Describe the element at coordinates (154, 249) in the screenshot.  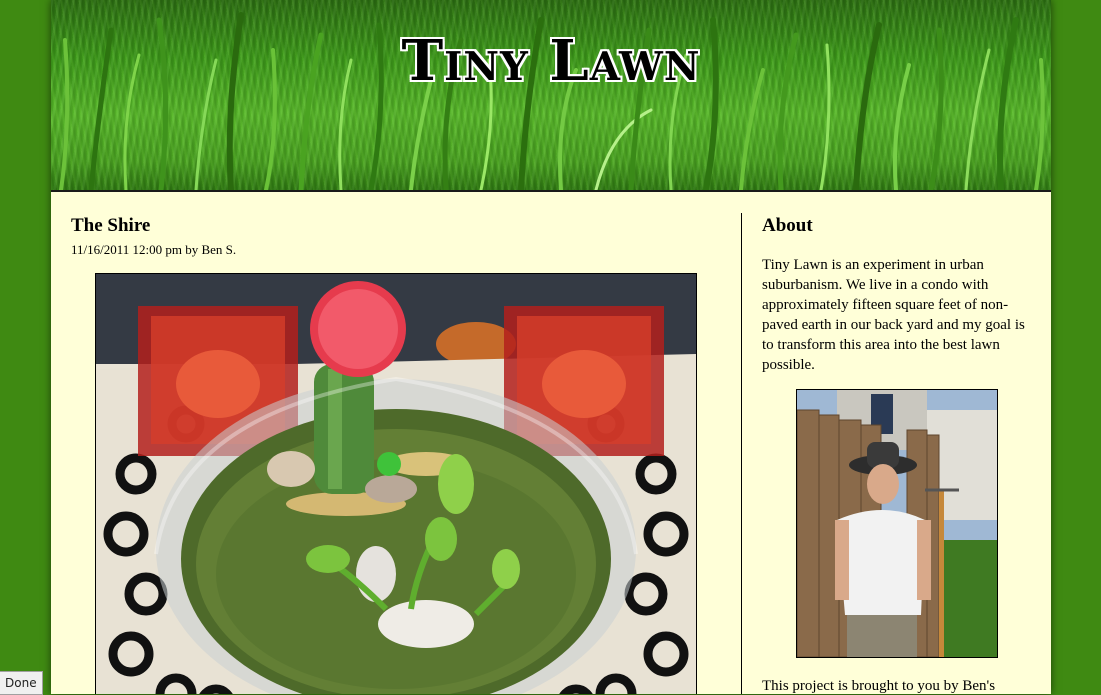
I see `post-meta: 11/16/2011 12:00 pm by Ben S.` at that location.